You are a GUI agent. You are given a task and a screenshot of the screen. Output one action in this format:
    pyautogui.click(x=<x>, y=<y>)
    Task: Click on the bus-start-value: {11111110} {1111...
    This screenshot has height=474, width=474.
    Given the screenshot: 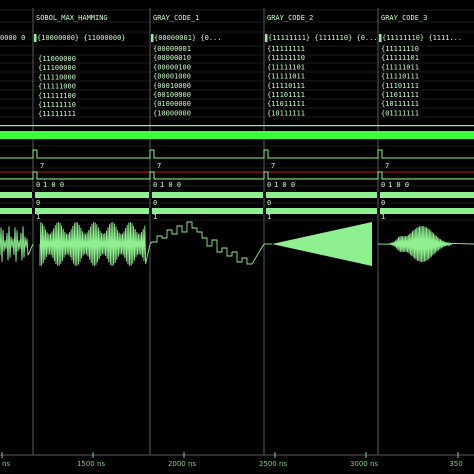 What is the action you would take?
    pyautogui.click(x=422, y=38)
    